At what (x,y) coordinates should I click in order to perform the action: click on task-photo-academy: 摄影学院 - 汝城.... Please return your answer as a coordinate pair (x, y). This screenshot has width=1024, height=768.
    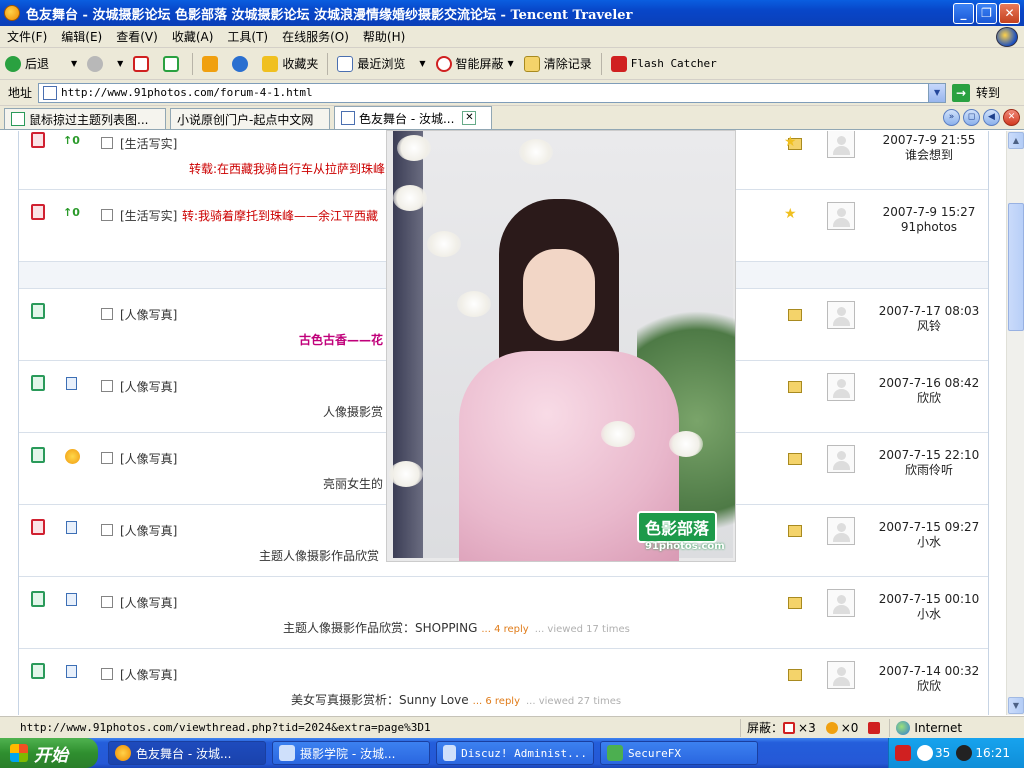
    Looking at the image, I should click on (351, 753).